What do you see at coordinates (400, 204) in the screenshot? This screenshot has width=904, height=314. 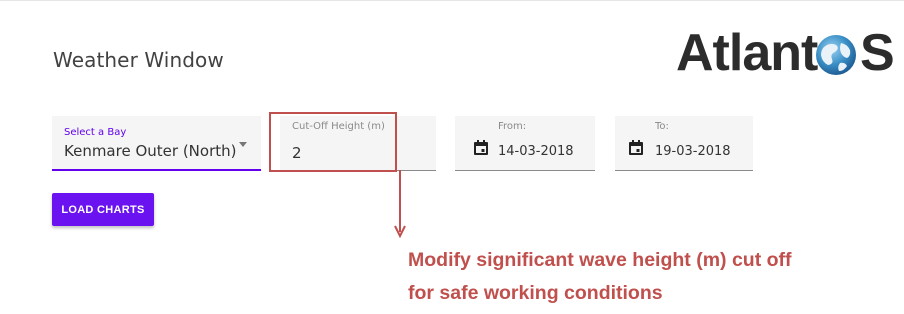 I see `arrow-down-icon` at bounding box center [400, 204].